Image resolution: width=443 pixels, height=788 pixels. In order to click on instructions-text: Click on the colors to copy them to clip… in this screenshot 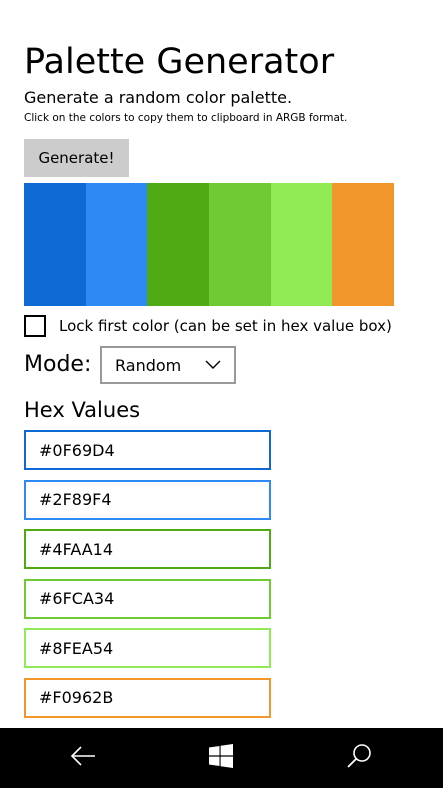, I will do `click(186, 118)`.